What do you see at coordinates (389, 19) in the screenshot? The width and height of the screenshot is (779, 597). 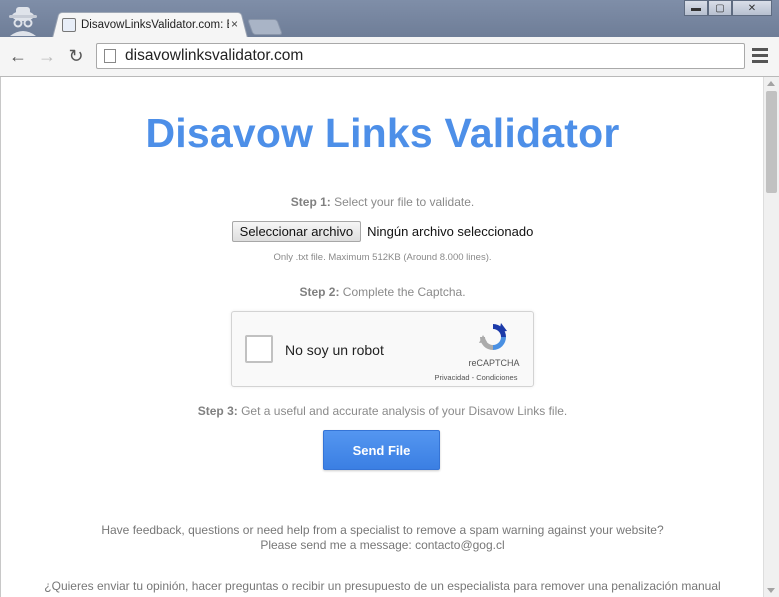 I see `browser-titlebar: DisavowLinksValidator.com: E × ▬ ▢ ✕` at bounding box center [389, 19].